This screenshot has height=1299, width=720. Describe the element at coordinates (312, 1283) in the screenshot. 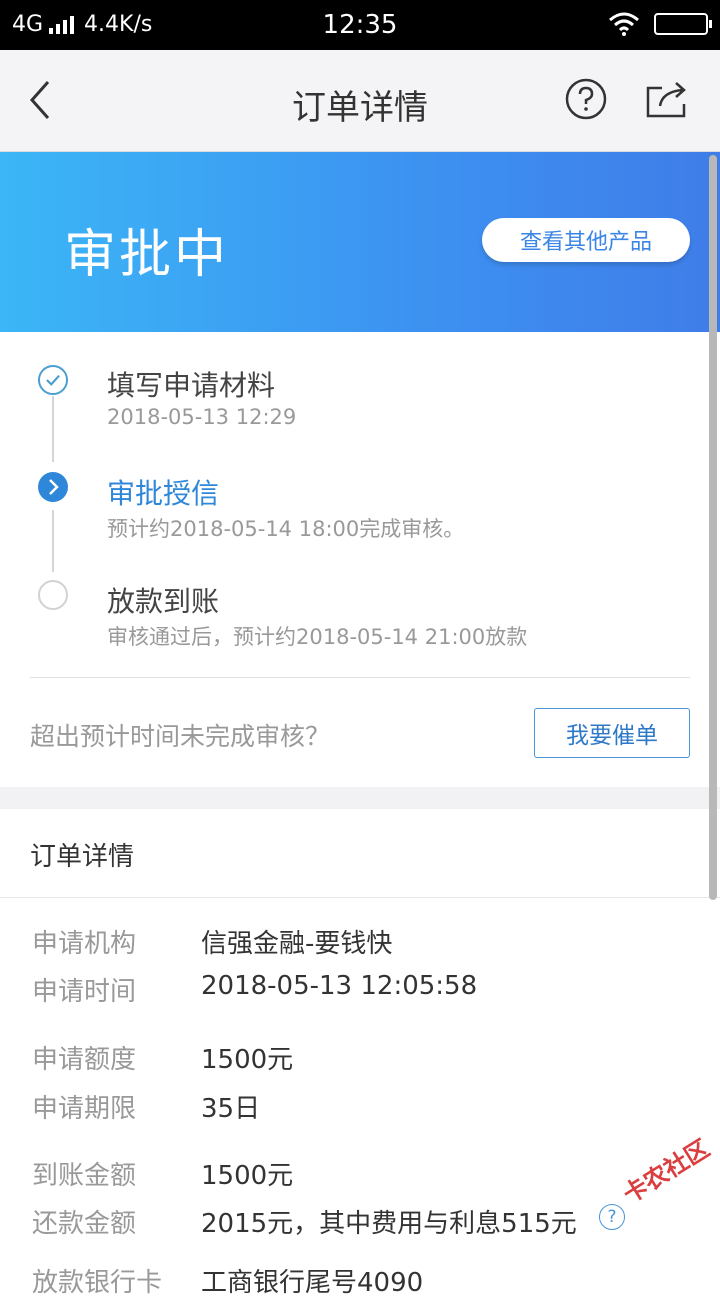

I see `detail-value: 工商银行尾号4090` at that location.